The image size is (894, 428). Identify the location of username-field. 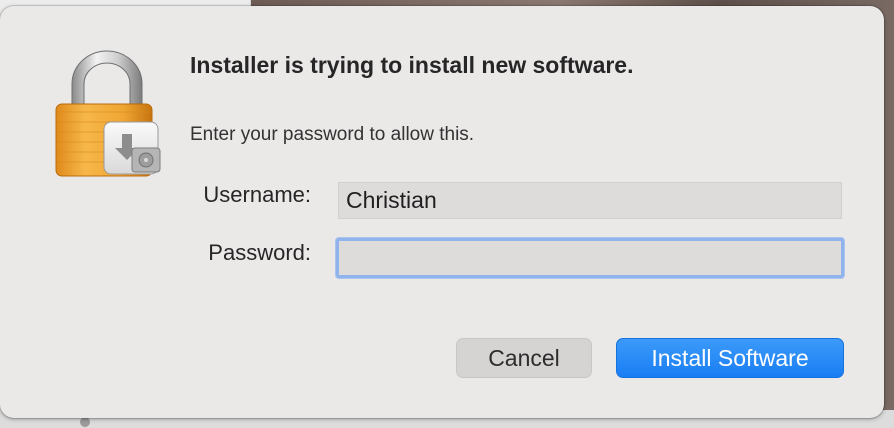
(590, 200).